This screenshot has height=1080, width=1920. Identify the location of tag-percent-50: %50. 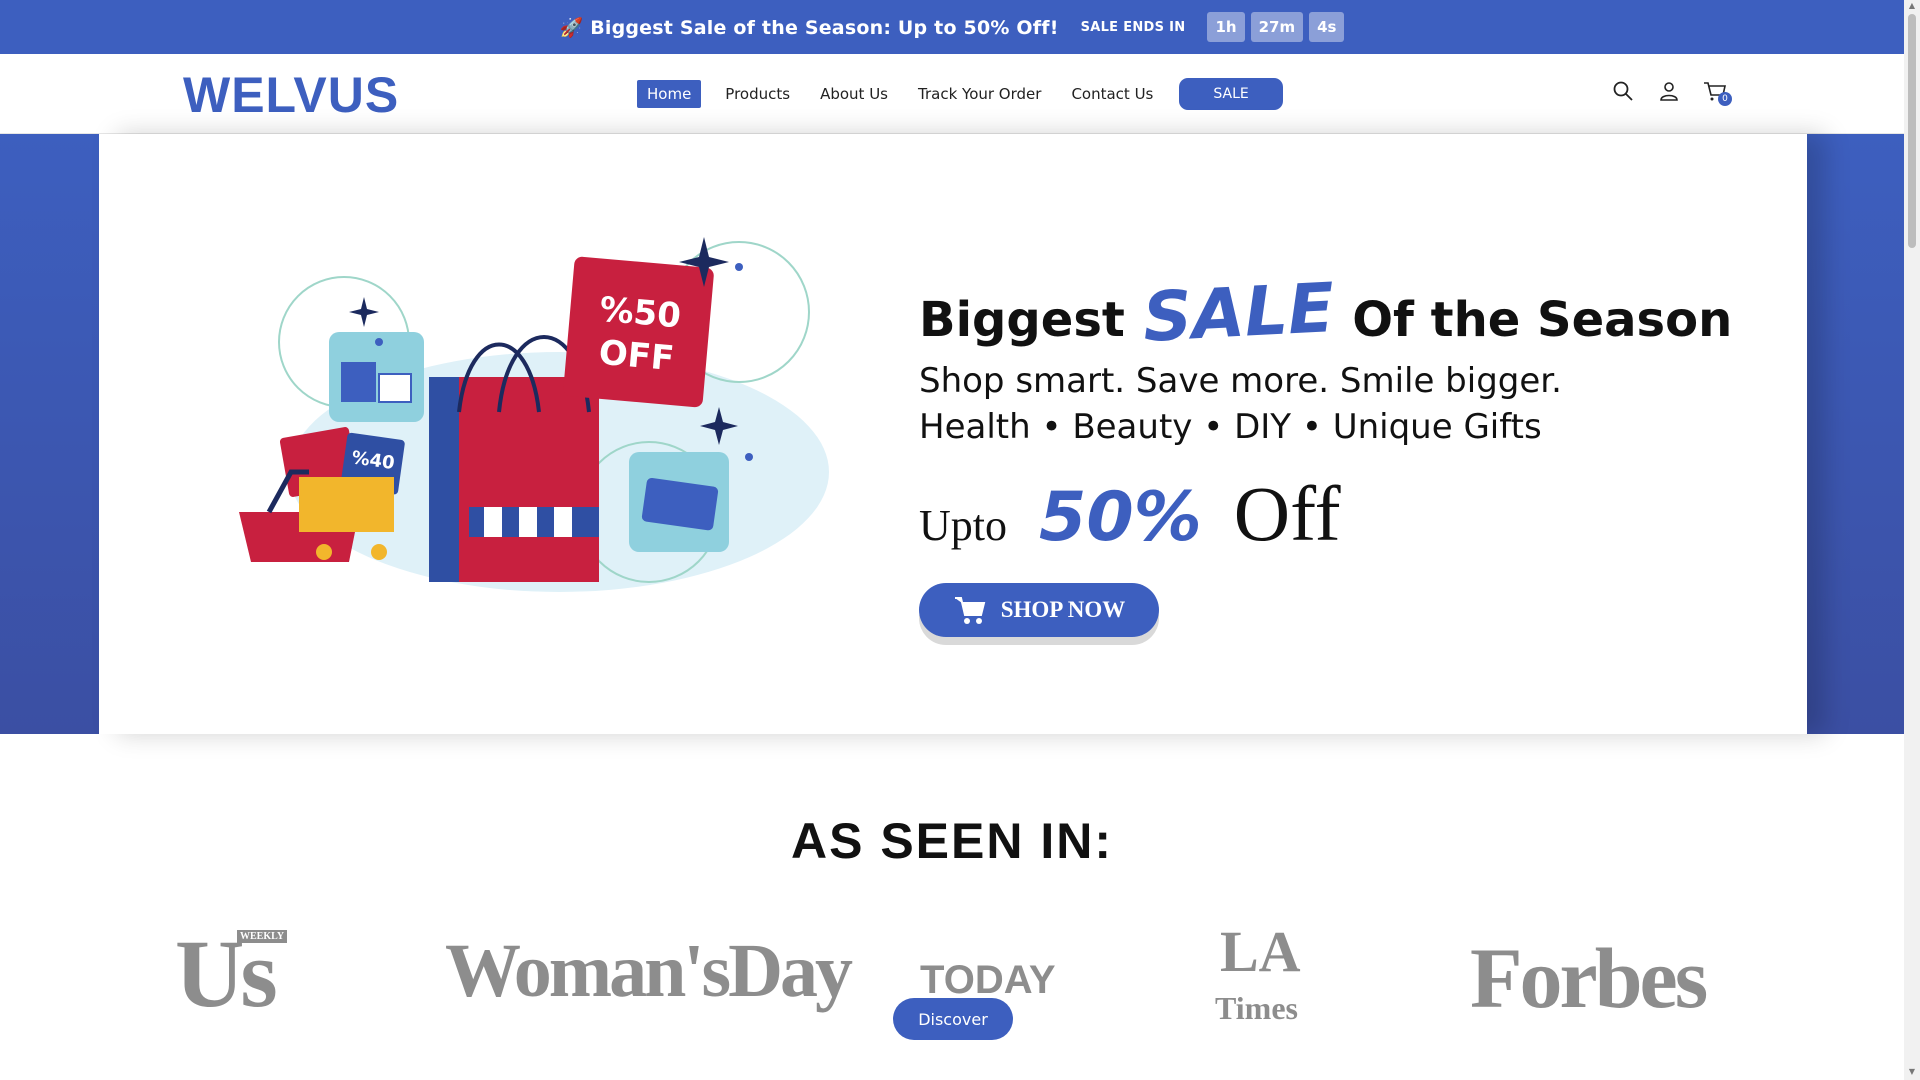
(640, 313).